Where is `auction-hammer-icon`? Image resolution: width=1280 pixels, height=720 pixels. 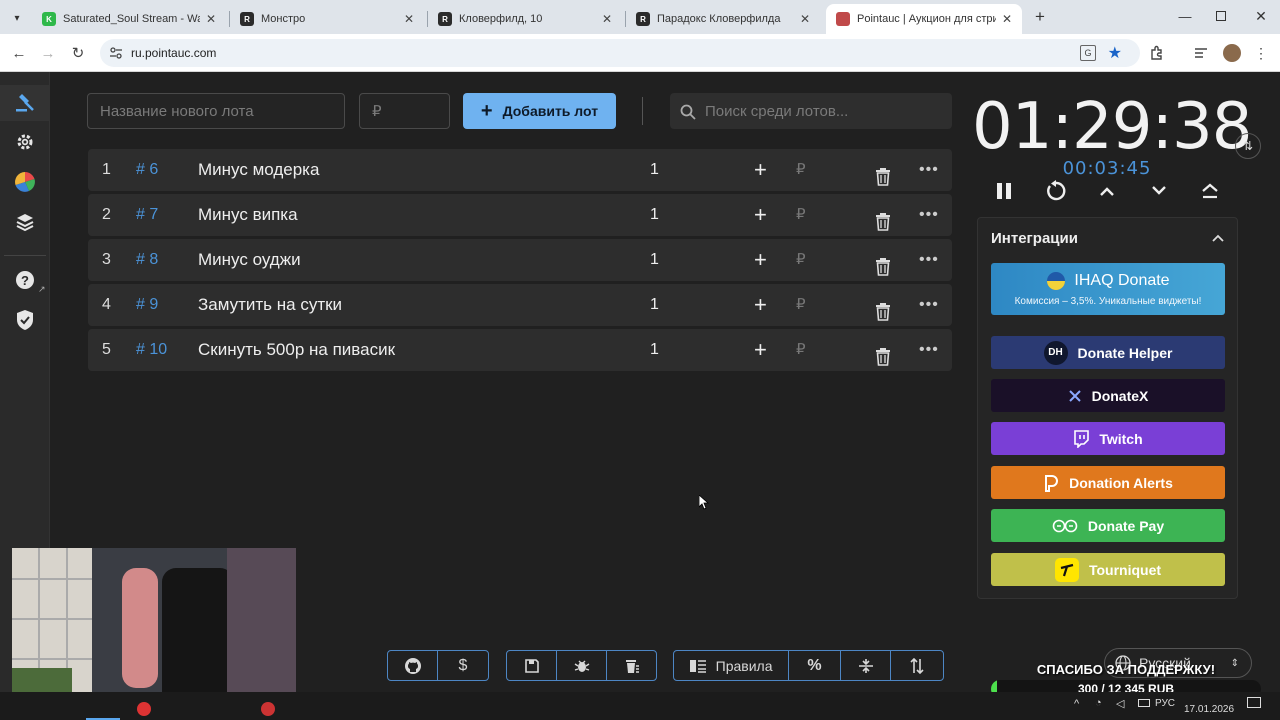 auction-hammer-icon is located at coordinates (25, 102).